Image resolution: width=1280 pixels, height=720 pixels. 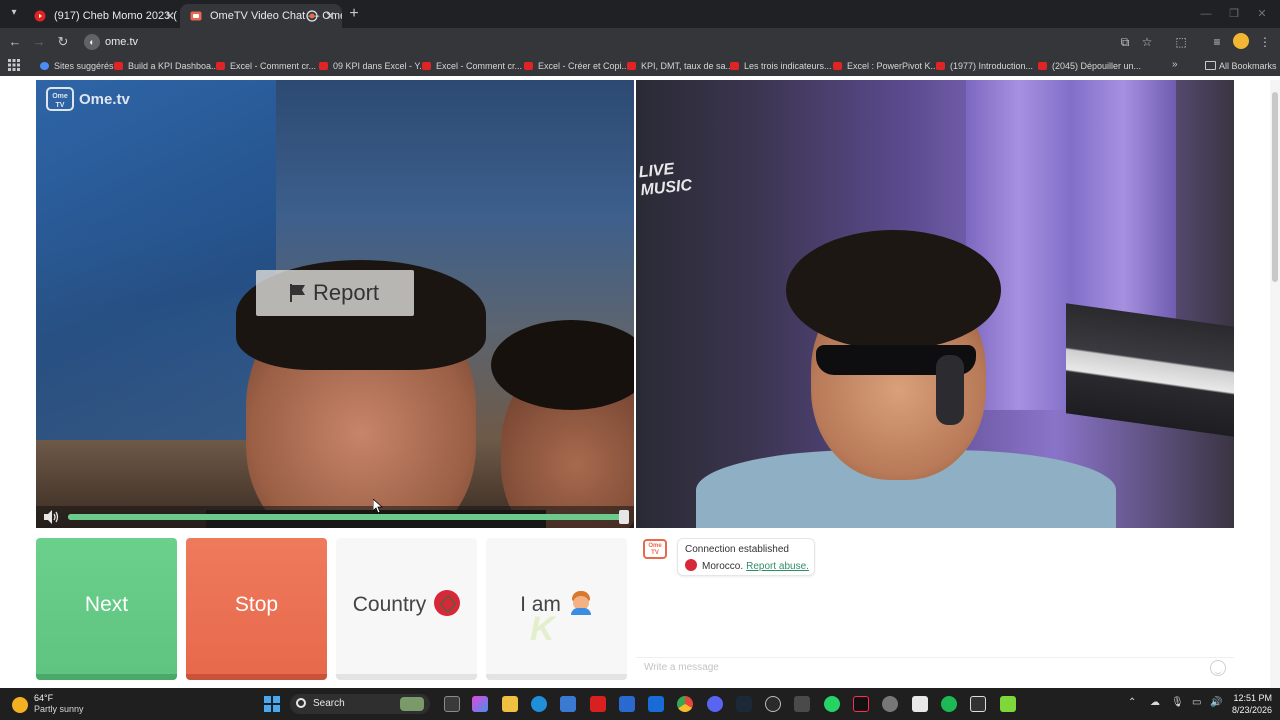 What do you see at coordinates (301, 703) in the screenshot?
I see `search-icon` at bounding box center [301, 703].